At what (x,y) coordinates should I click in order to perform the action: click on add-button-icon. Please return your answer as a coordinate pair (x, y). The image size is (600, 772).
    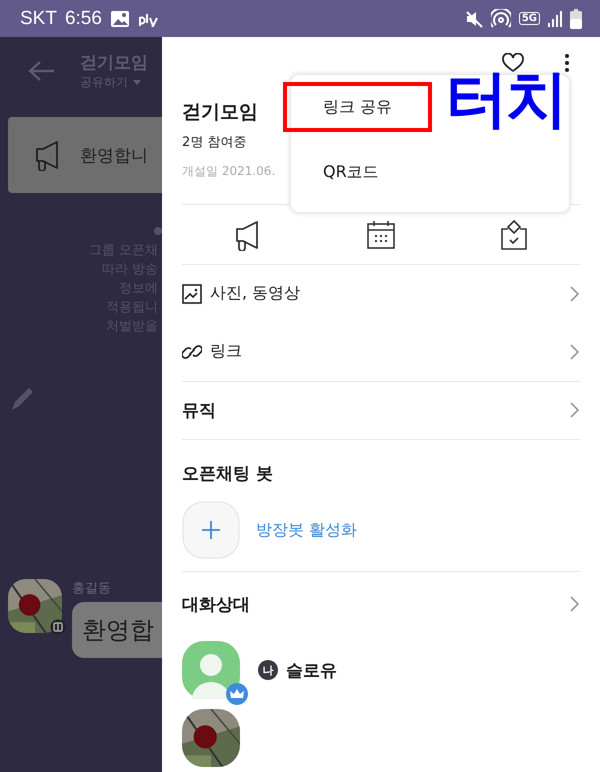
    Looking at the image, I should click on (211, 530).